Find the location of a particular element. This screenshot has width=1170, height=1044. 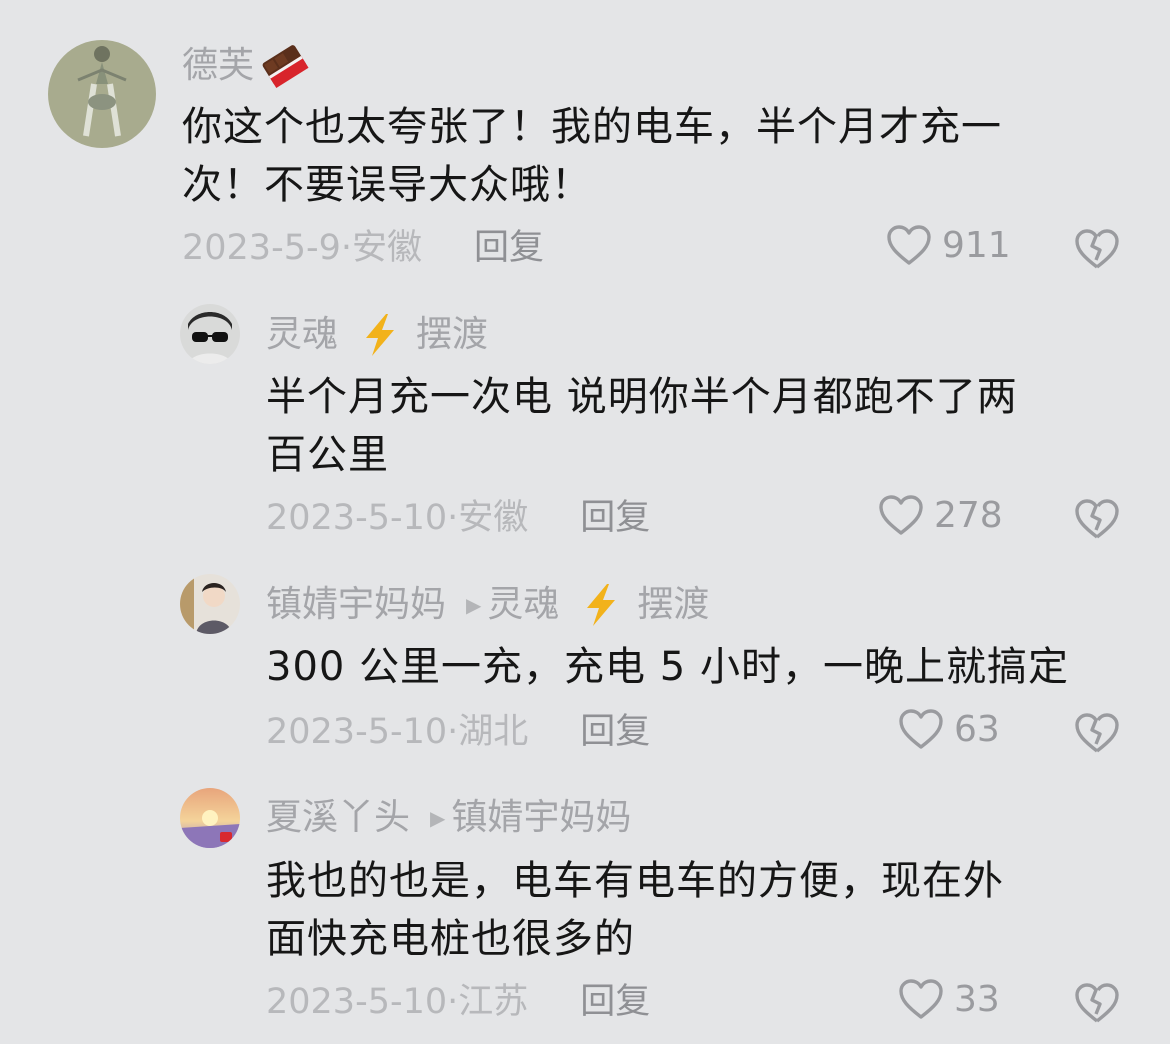

comment-text: 300 公里一充，充电 5 小时，一晚上就搞定 is located at coordinates (667, 667).